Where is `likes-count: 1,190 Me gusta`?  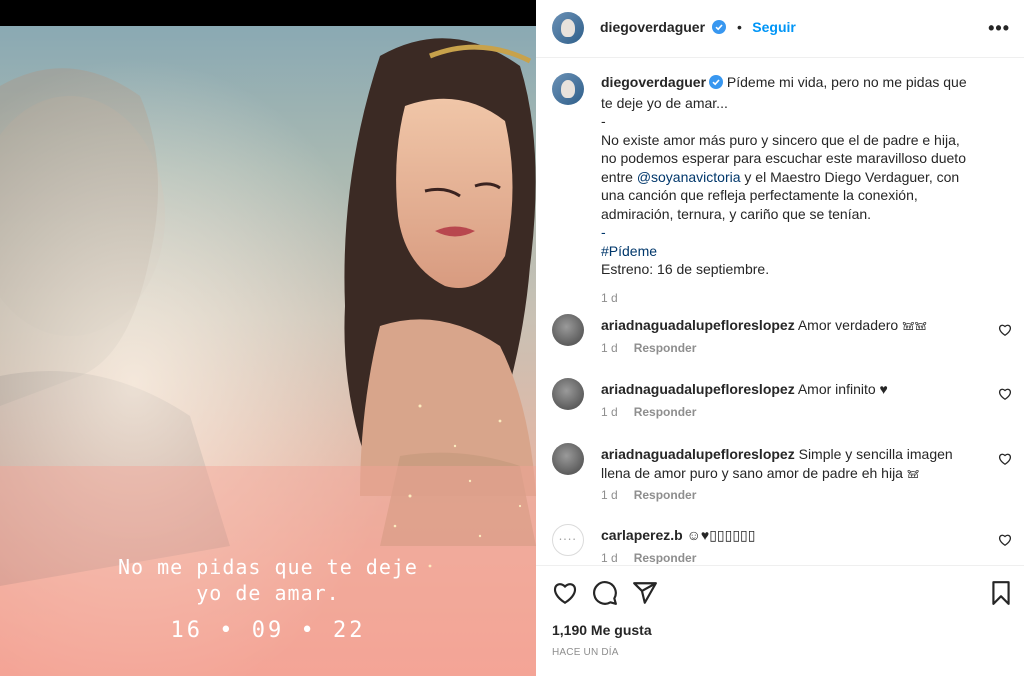
likes-count: 1,190 Me gusta is located at coordinates (602, 630).